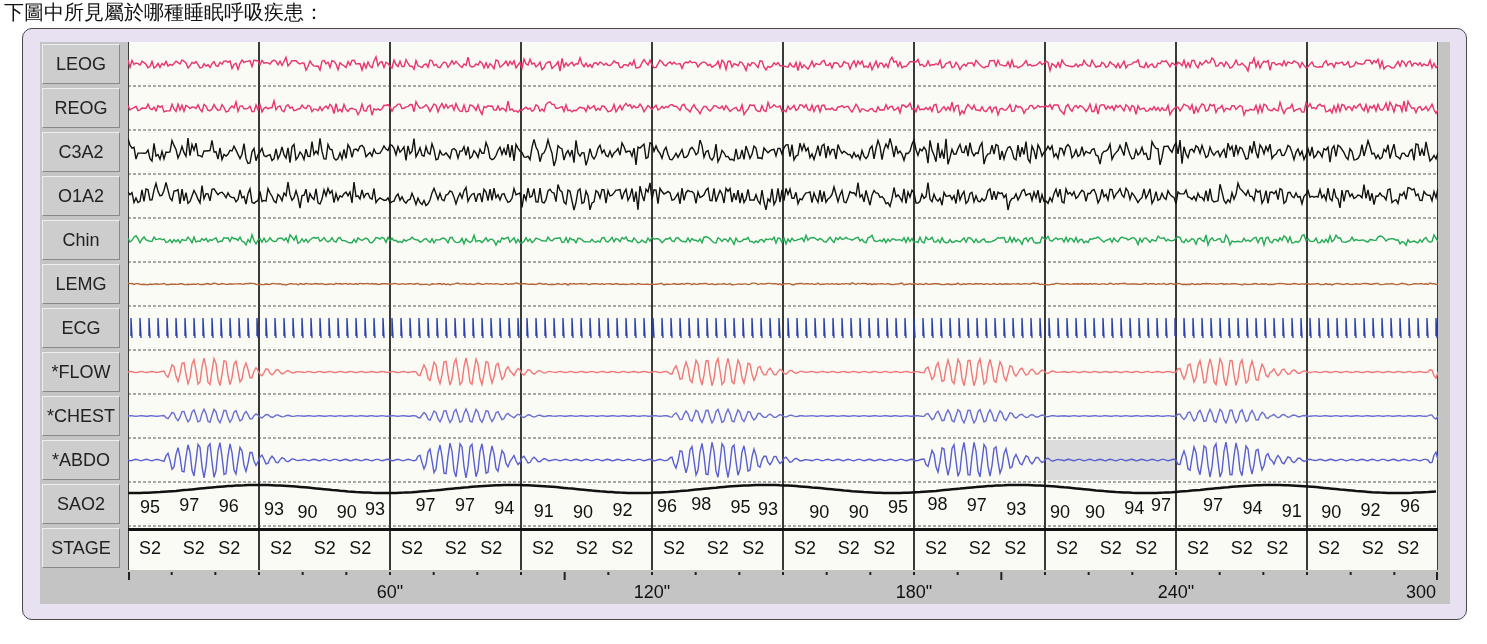 Image resolution: width=1487 pixels, height=644 pixels. I want to click on question-text: 下圖中所見屬於哪種睡眠呼吸疾患：, so click(164, 13).